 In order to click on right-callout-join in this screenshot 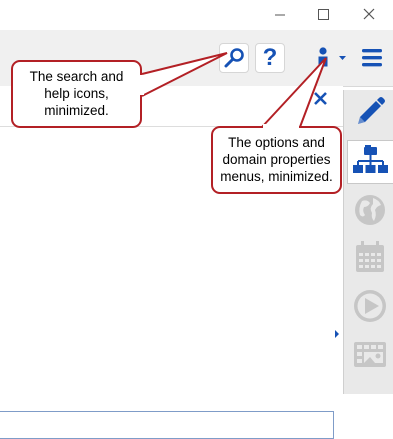, I will do `click(281, 126)`.